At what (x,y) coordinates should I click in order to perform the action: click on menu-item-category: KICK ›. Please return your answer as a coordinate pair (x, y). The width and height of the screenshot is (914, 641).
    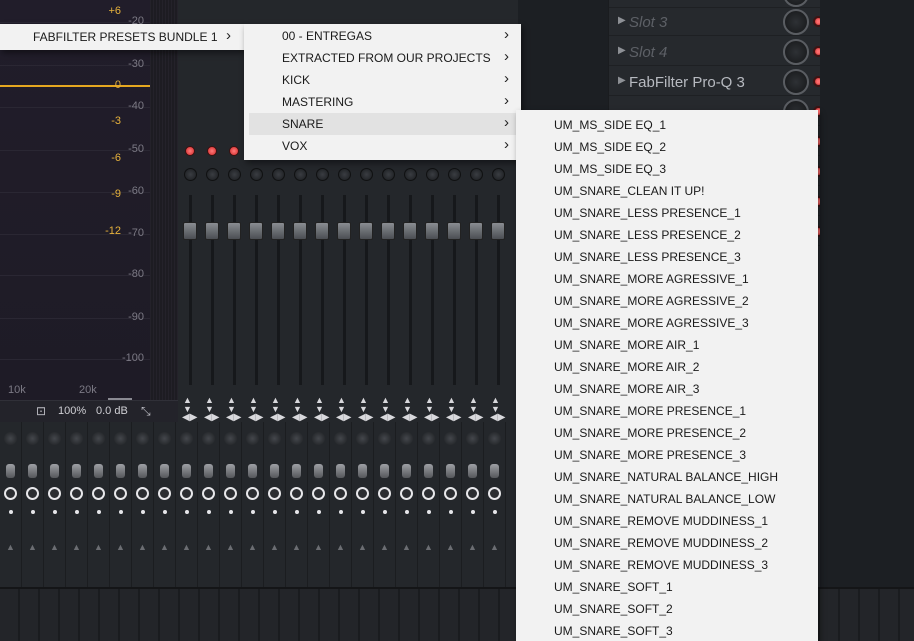
    Looking at the image, I should click on (382, 80).